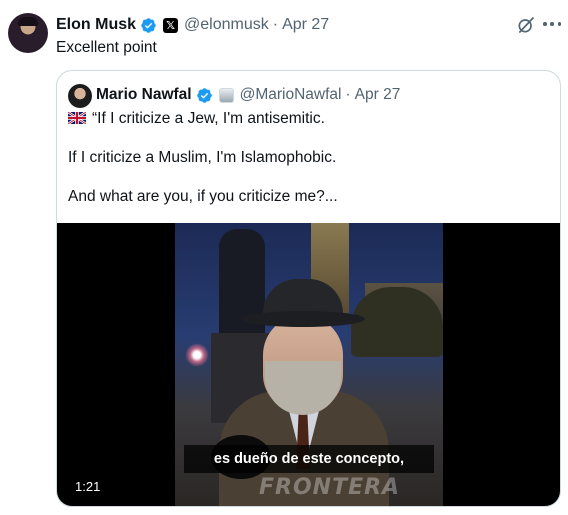  I want to click on quoted-header: Mario Nawfal @MarioNawfal · Apr 27, so click(248, 95).